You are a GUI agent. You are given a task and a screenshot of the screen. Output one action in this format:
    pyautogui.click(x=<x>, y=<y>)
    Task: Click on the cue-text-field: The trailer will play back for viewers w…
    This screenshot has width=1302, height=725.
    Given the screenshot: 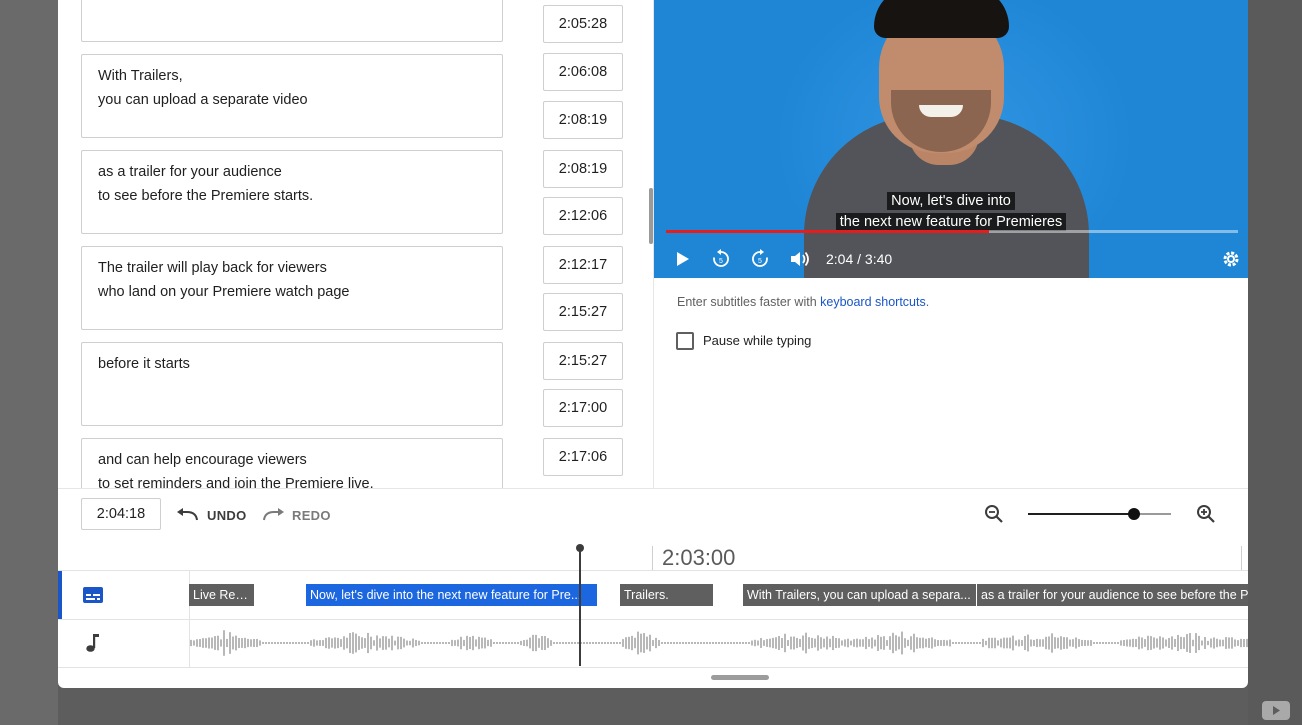 What is the action you would take?
    pyautogui.click(x=292, y=288)
    